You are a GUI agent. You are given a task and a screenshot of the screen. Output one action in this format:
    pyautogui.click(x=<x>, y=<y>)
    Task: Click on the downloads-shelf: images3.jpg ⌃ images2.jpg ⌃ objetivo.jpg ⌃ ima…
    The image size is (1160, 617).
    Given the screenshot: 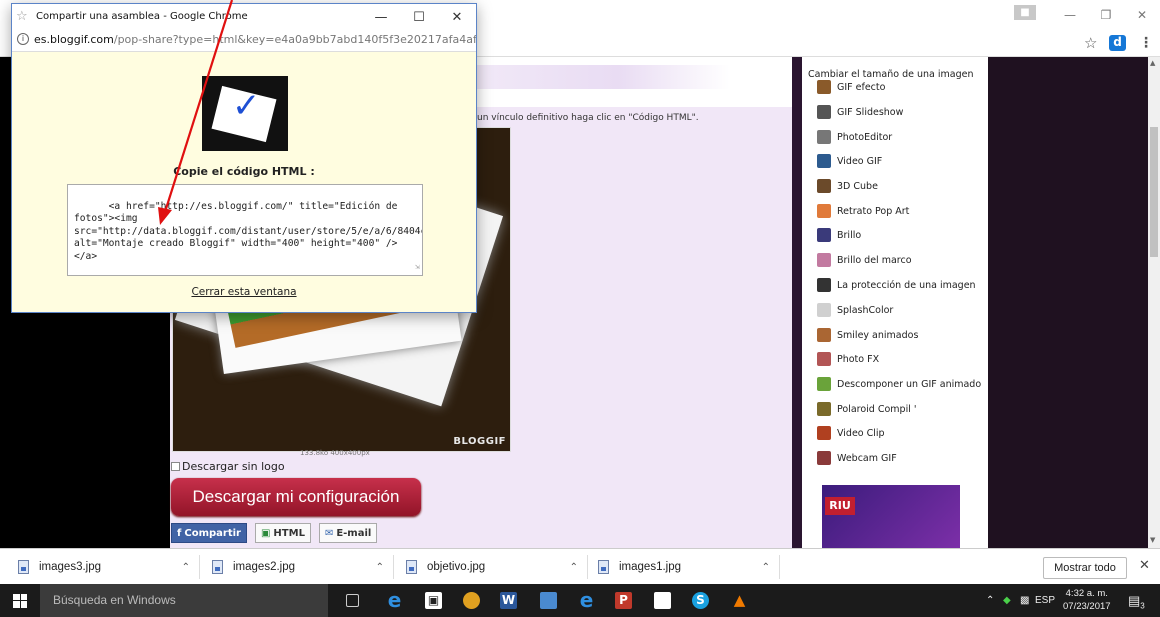 What is the action you would take?
    pyautogui.click(x=580, y=566)
    